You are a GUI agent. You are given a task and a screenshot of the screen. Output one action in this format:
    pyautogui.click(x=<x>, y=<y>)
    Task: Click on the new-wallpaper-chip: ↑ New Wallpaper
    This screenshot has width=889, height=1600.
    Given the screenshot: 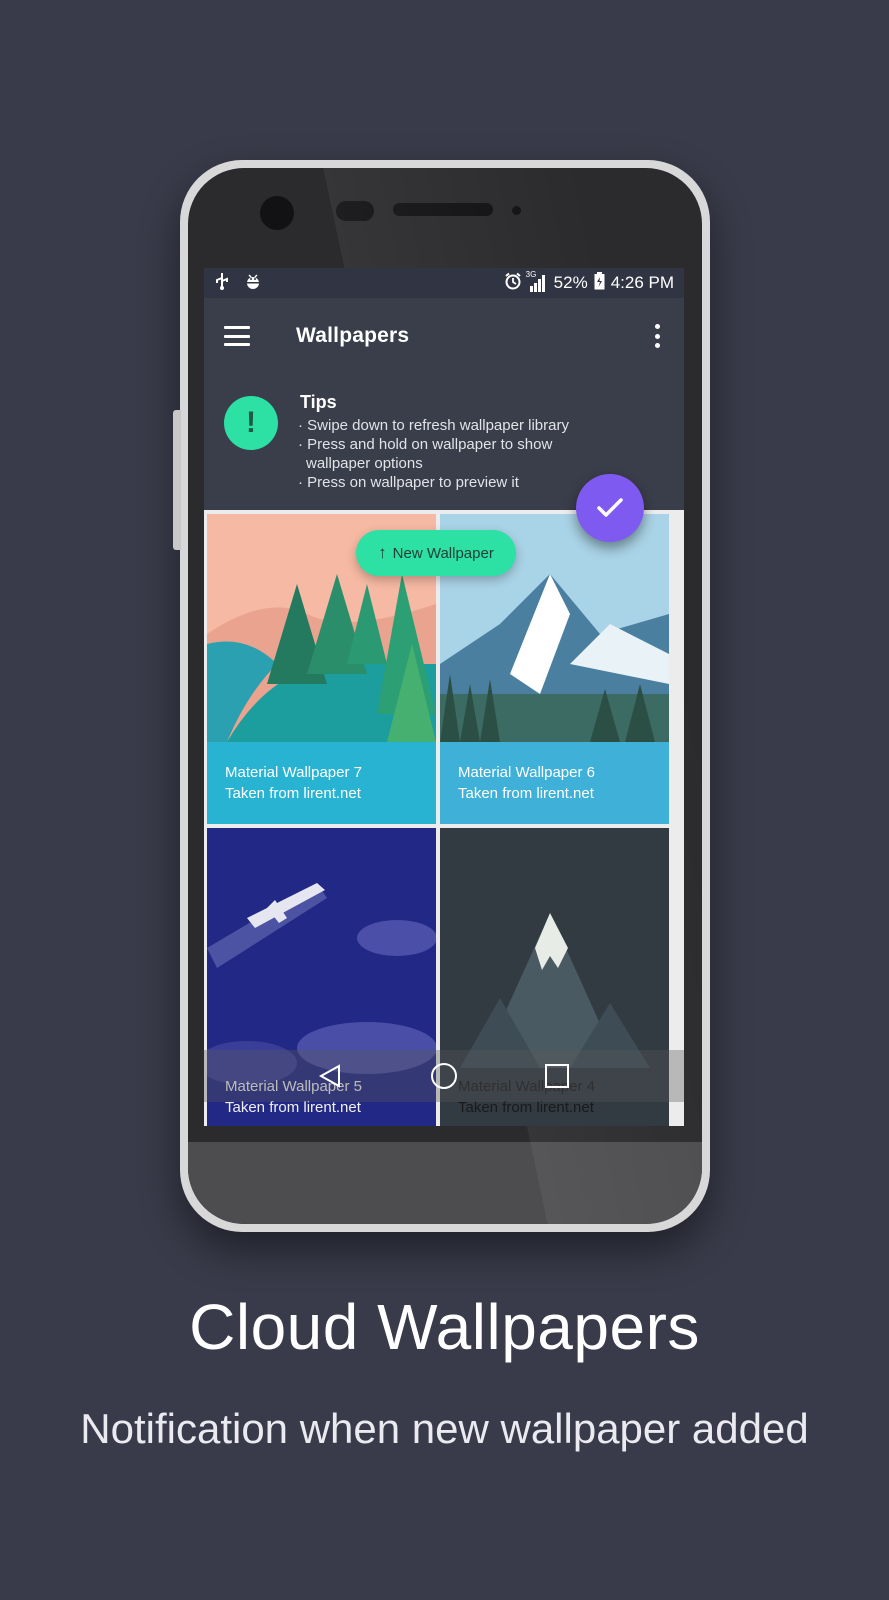 What is the action you would take?
    pyautogui.click(x=436, y=553)
    